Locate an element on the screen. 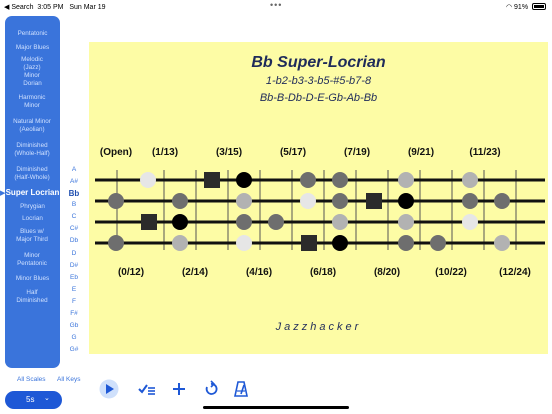  scale-item-natural-minor: Natural Minor (Aeolian) is located at coordinates (32, 126).